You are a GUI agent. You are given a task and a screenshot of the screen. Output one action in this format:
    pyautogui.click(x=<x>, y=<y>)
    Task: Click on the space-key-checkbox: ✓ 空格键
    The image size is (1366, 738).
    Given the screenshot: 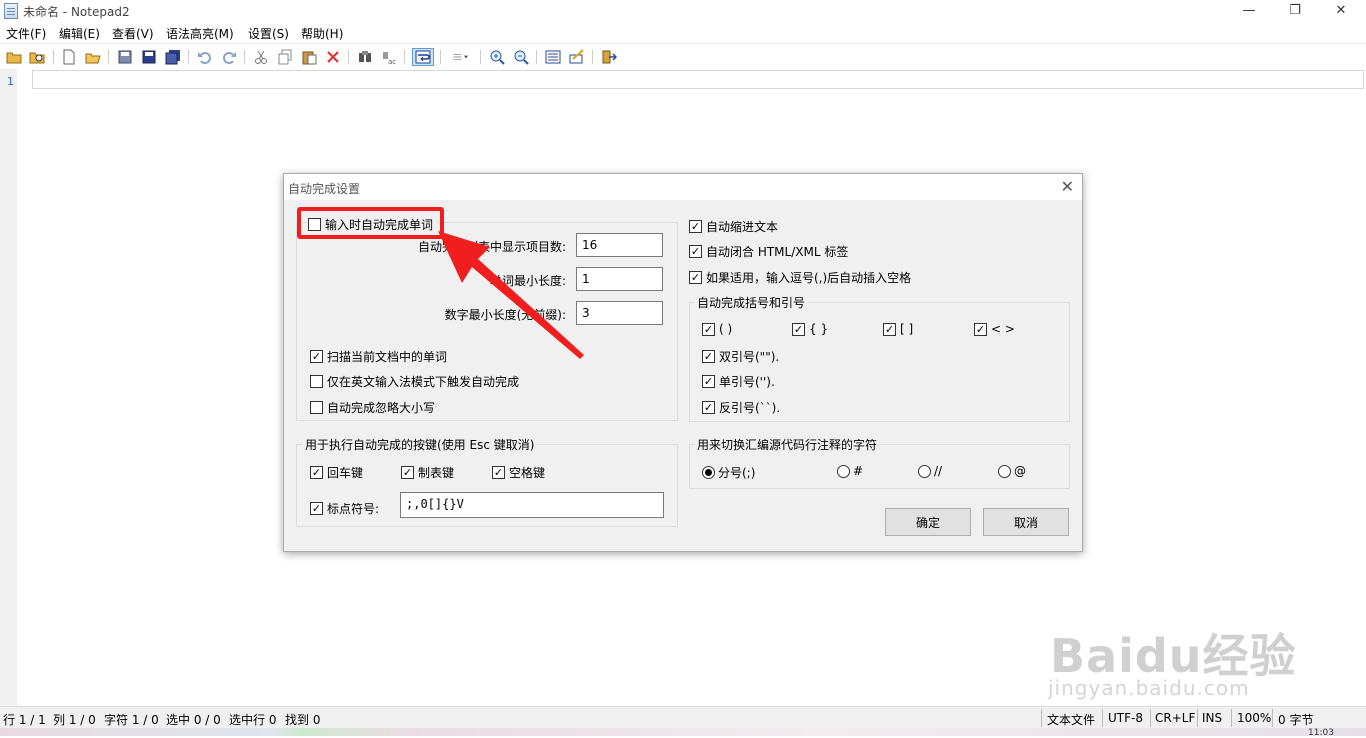 What is the action you would take?
    pyautogui.click(x=518, y=472)
    